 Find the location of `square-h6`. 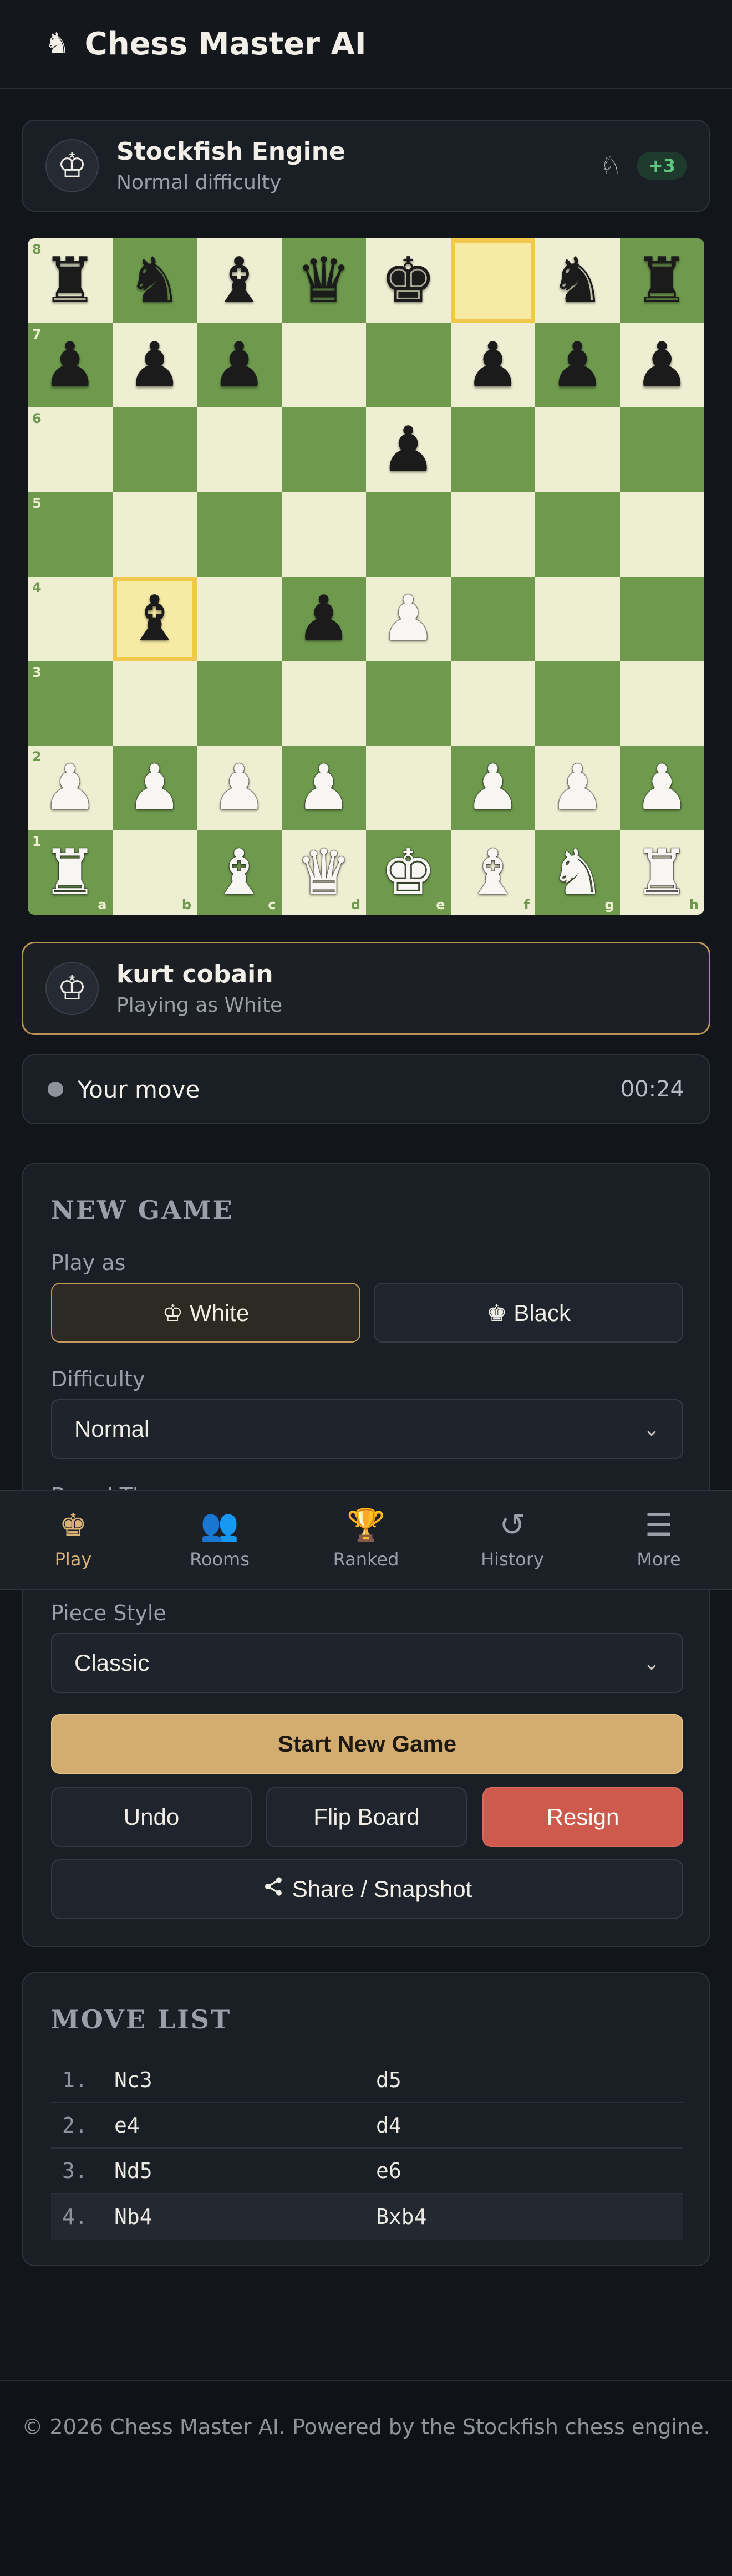

square-h6 is located at coordinates (661, 449).